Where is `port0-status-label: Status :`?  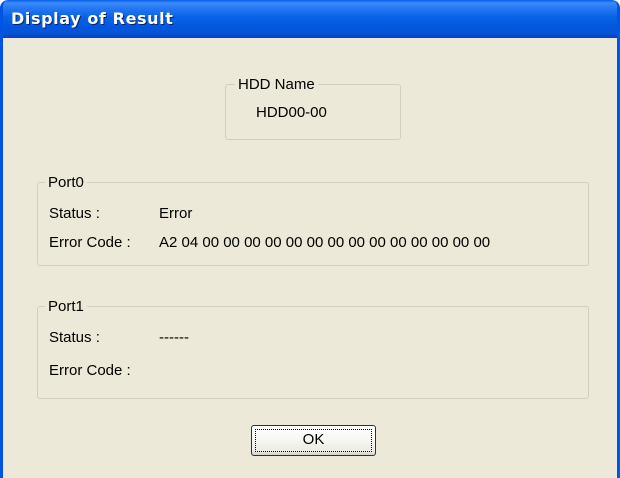
port0-status-label: Status : is located at coordinates (74, 213).